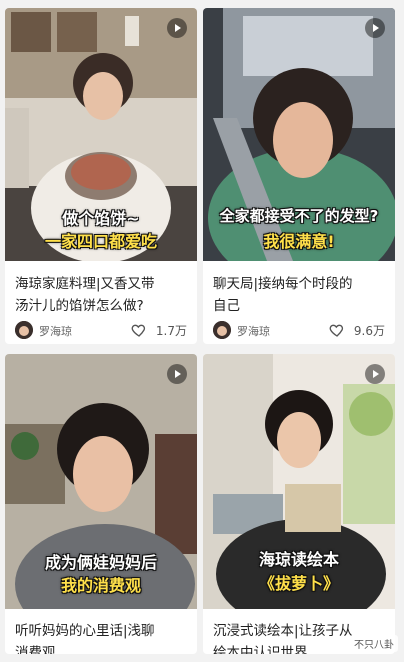 This screenshot has height=662, width=404. I want to click on card-meta: 罗海琼 9.6万, so click(299, 331).